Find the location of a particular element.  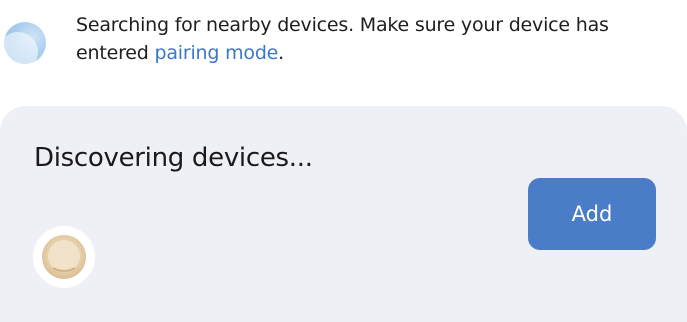

scanning-indicator-icon is located at coordinates (25, 43).